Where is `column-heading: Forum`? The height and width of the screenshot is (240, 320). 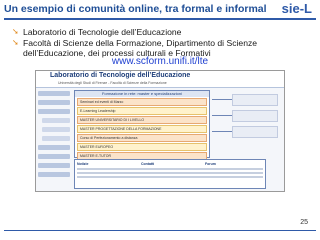 column-heading: Forum is located at coordinates (210, 164).